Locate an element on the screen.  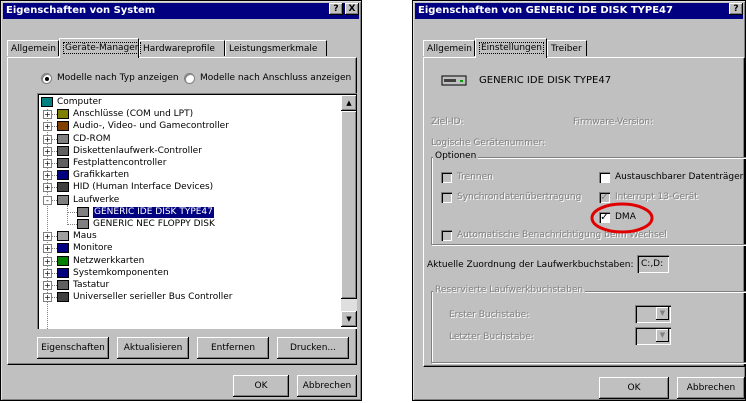
last-letter-select: ▼ is located at coordinates (653, 336).